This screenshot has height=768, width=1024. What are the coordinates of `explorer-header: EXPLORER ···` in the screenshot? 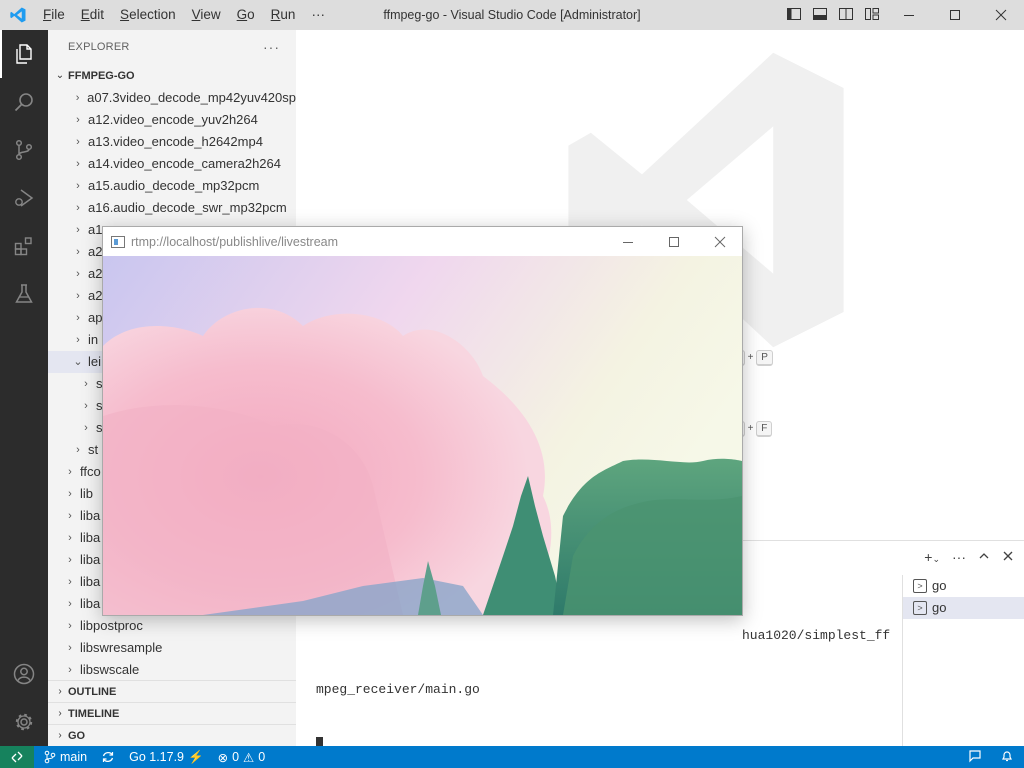 It's located at (172, 47).